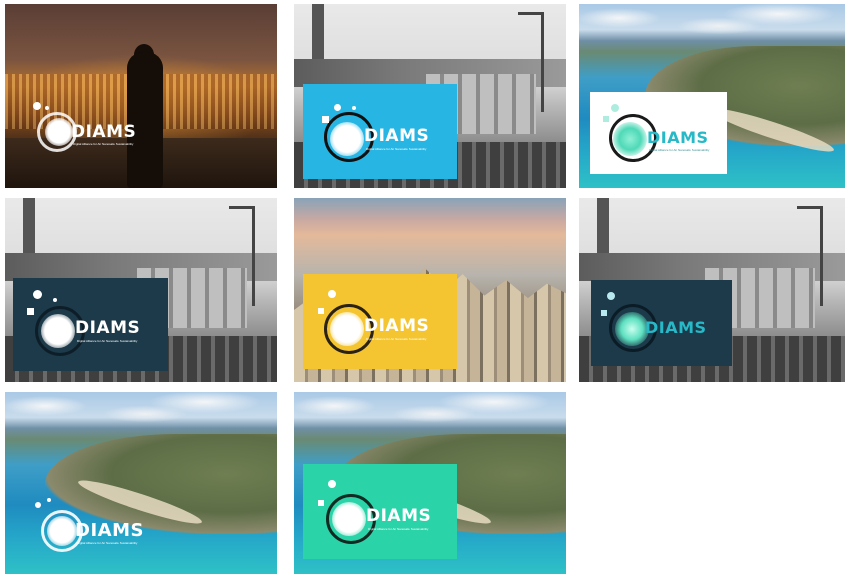 This screenshot has height=574, width=845. I want to click on sunset-city-photo, so click(141, 96).